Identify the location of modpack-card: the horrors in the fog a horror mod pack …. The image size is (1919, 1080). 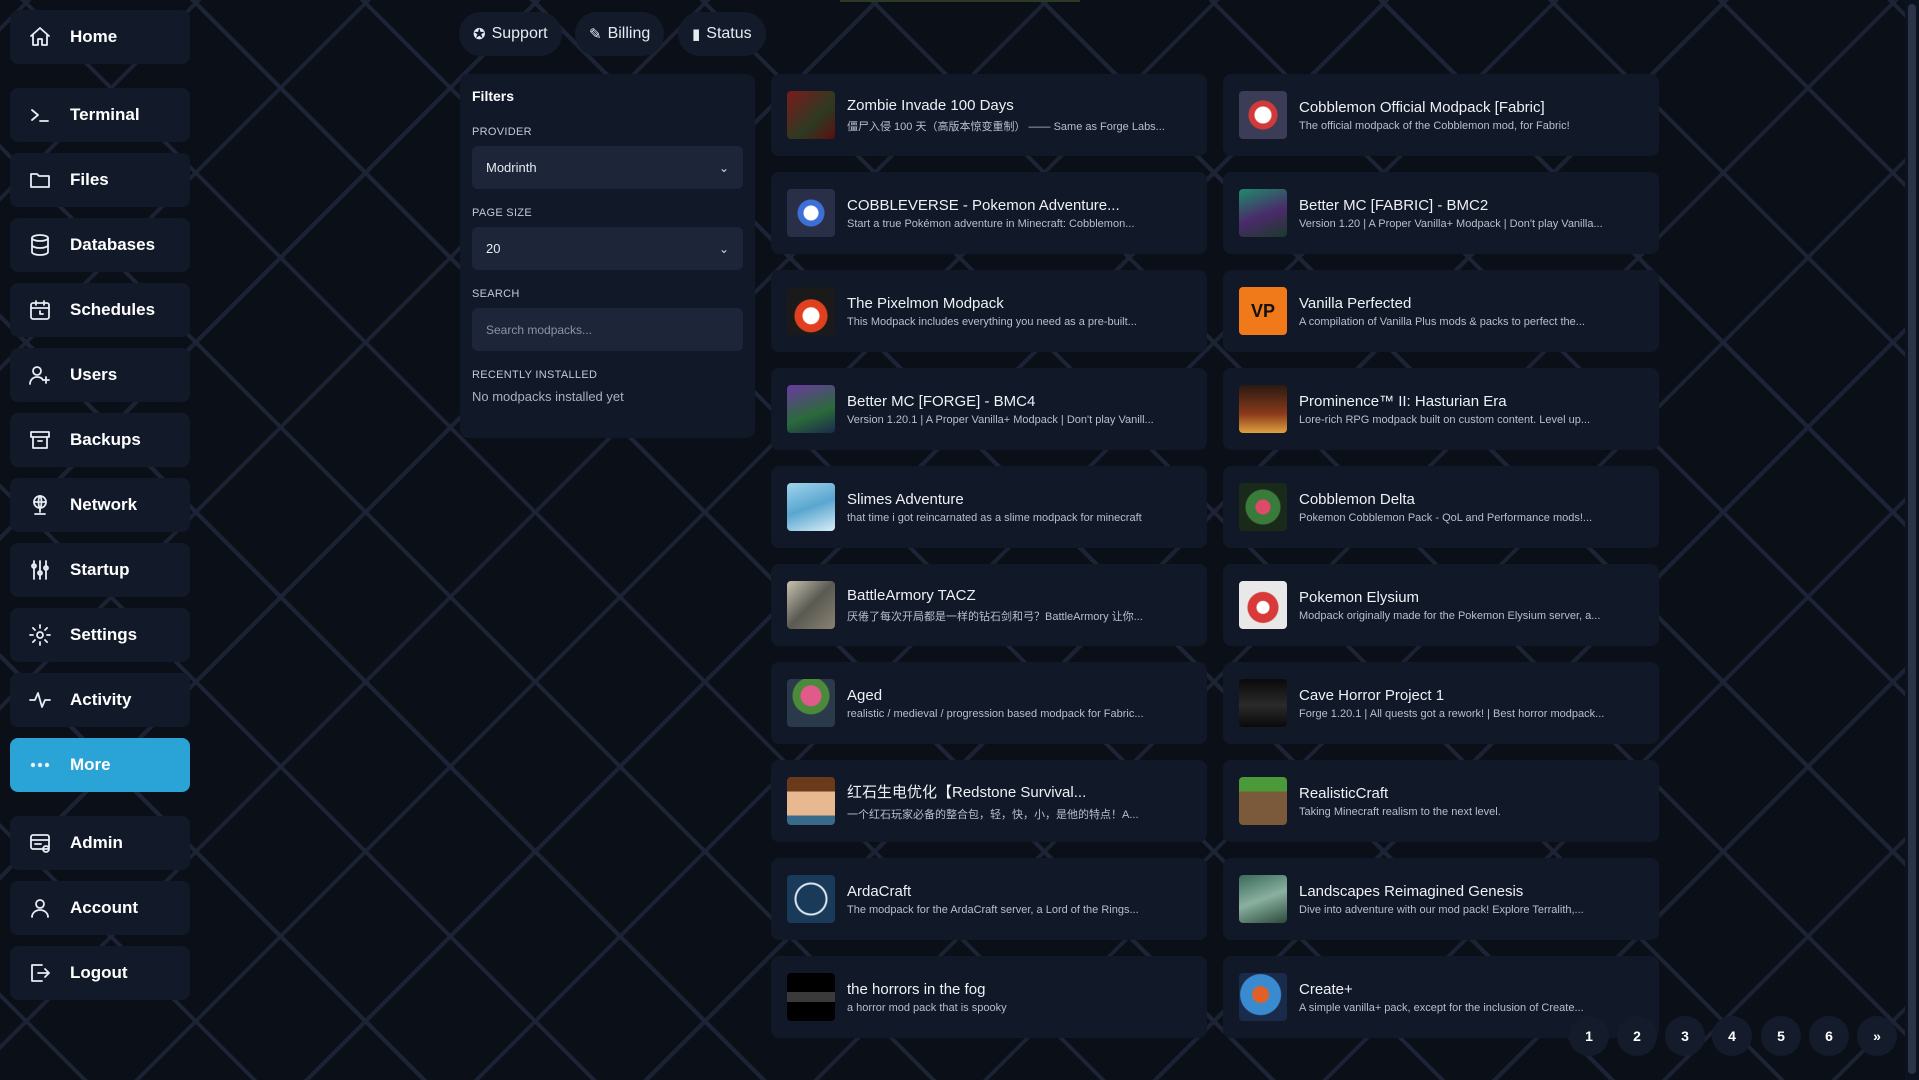
(989, 997).